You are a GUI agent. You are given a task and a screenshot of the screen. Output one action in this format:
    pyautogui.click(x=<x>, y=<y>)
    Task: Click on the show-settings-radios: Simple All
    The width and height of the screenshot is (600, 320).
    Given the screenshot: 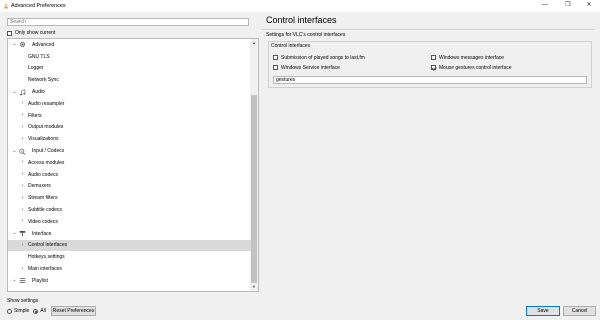 What is the action you would take?
    pyautogui.click(x=26, y=311)
    